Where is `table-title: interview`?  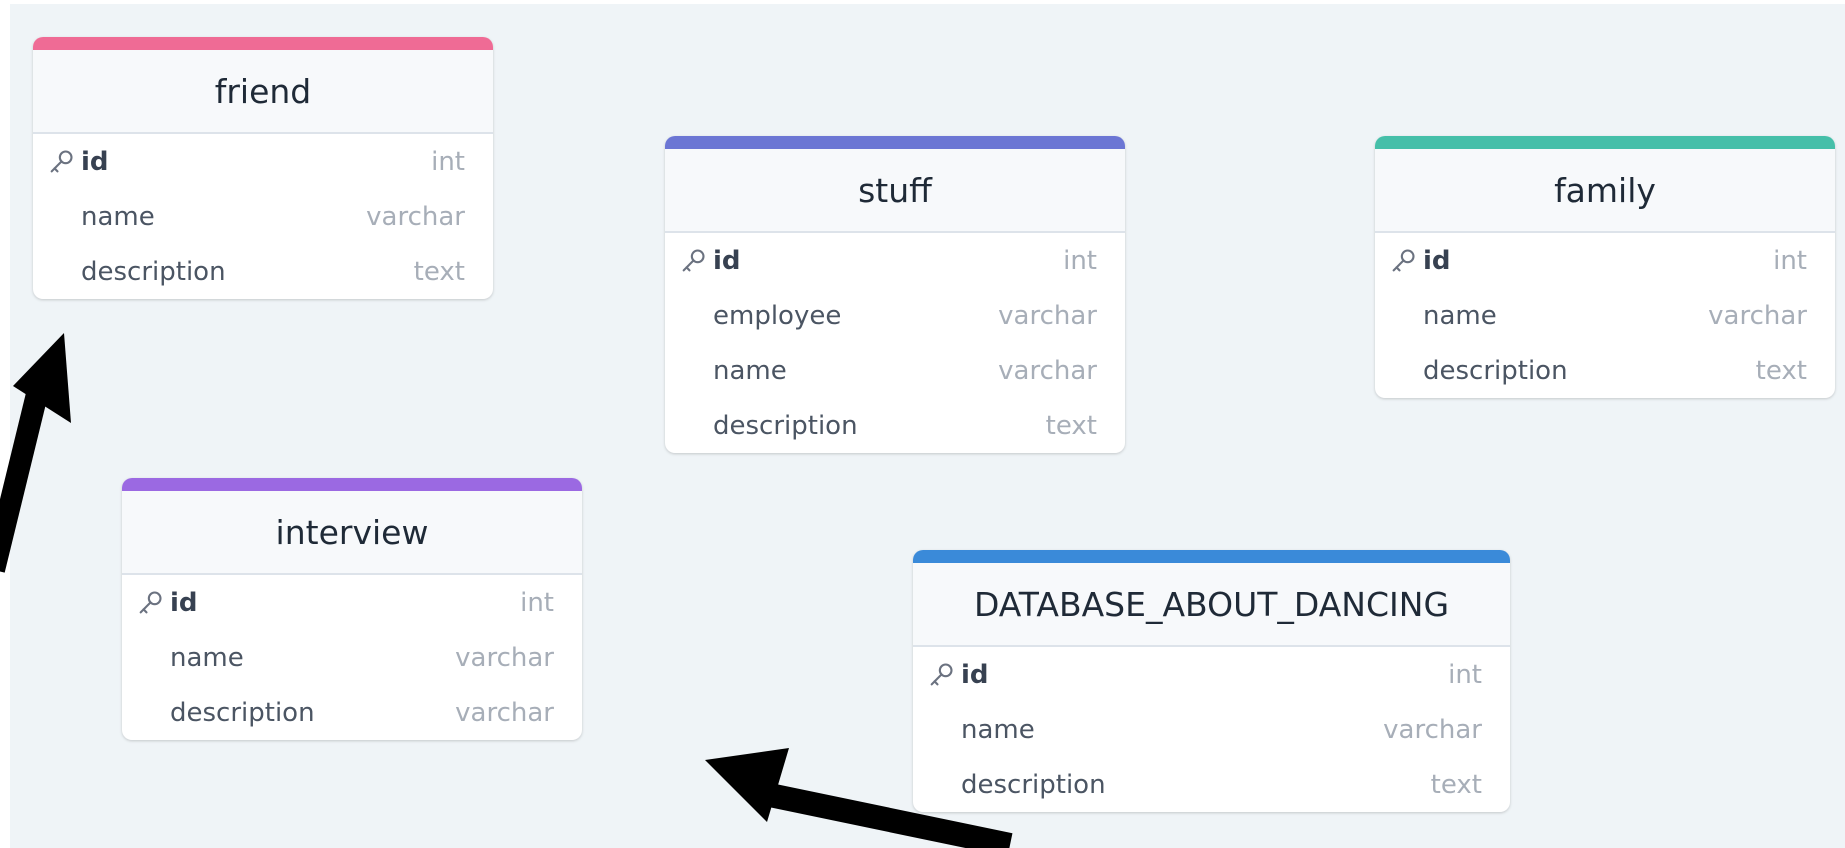 table-title: interview is located at coordinates (352, 533).